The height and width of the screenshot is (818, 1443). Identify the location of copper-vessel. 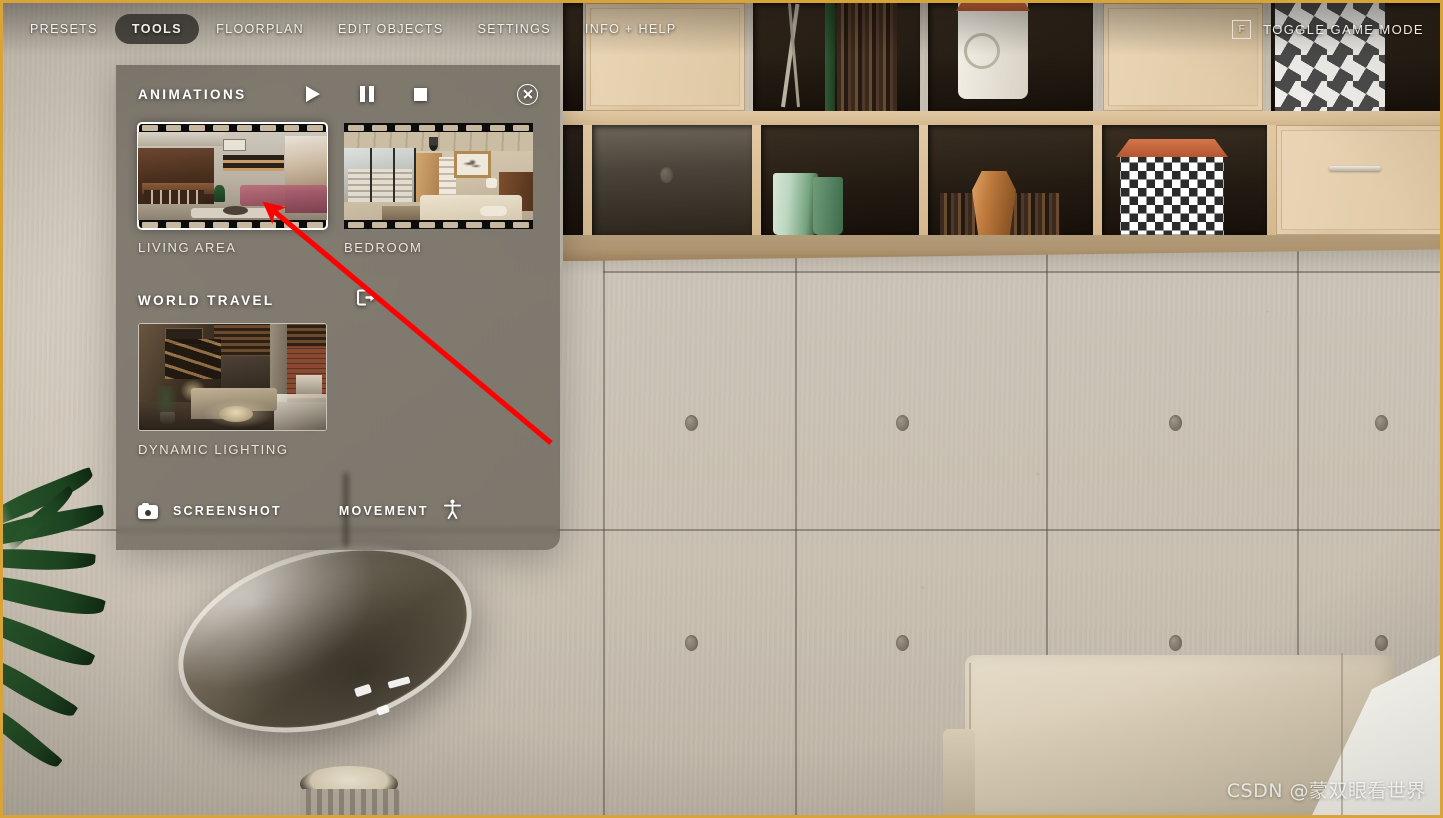
(994, 203).